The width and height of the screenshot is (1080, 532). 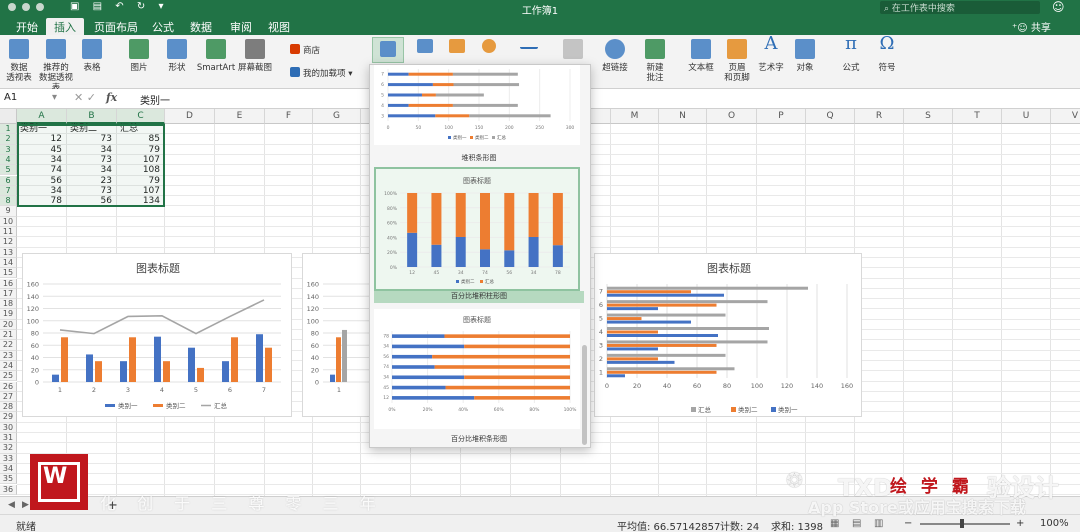 What do you see at coordinates (91, 166) in the screenshot?
I see `selection-range` at bounding box center [91, 166].